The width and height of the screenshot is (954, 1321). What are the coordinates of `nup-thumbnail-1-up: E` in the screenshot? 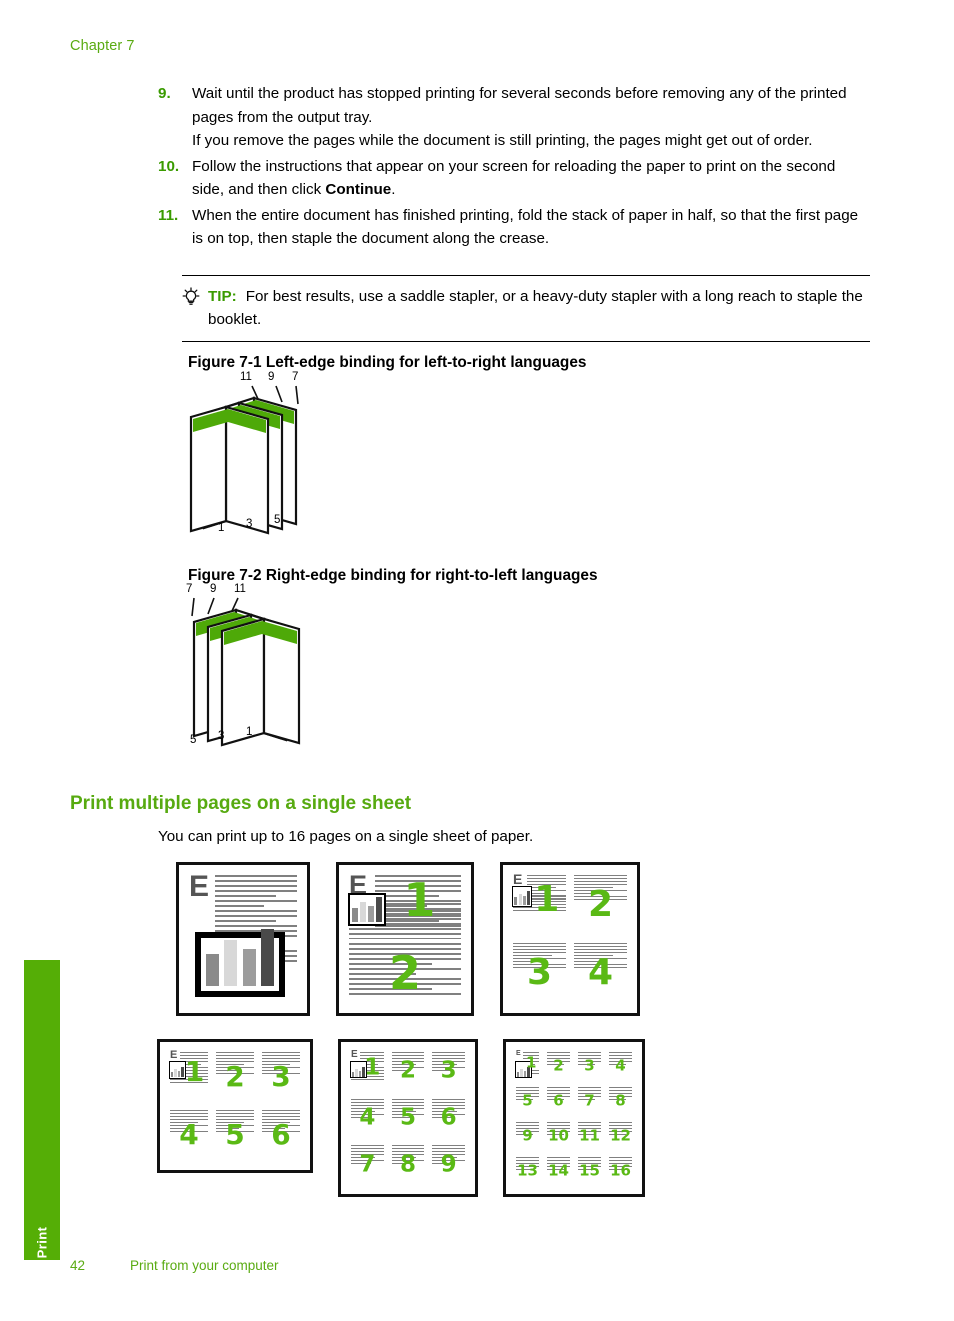 It's located at (243, 939).